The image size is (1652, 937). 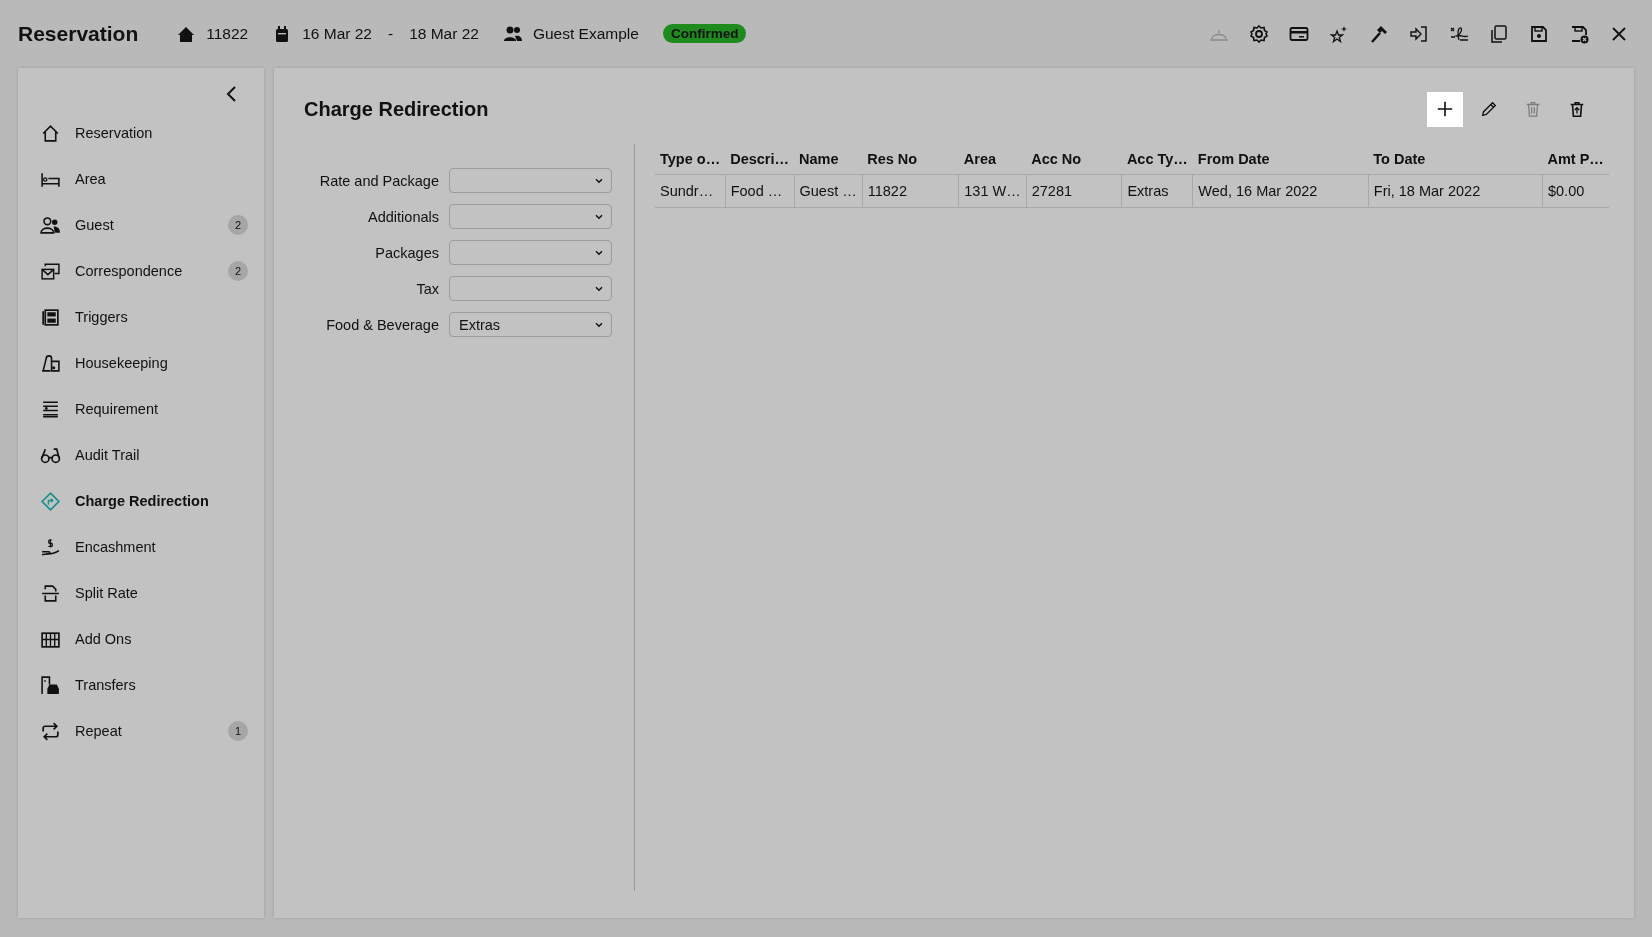 What do you see at coordinates (50, 271) in the screenshot?
I see `mail-icon` at bounding box center [50, 271].